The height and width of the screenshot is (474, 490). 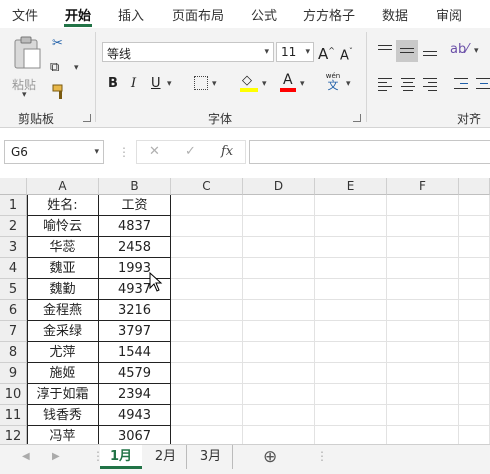 I want to click on select-all-corner, so click(x=13, y=186).